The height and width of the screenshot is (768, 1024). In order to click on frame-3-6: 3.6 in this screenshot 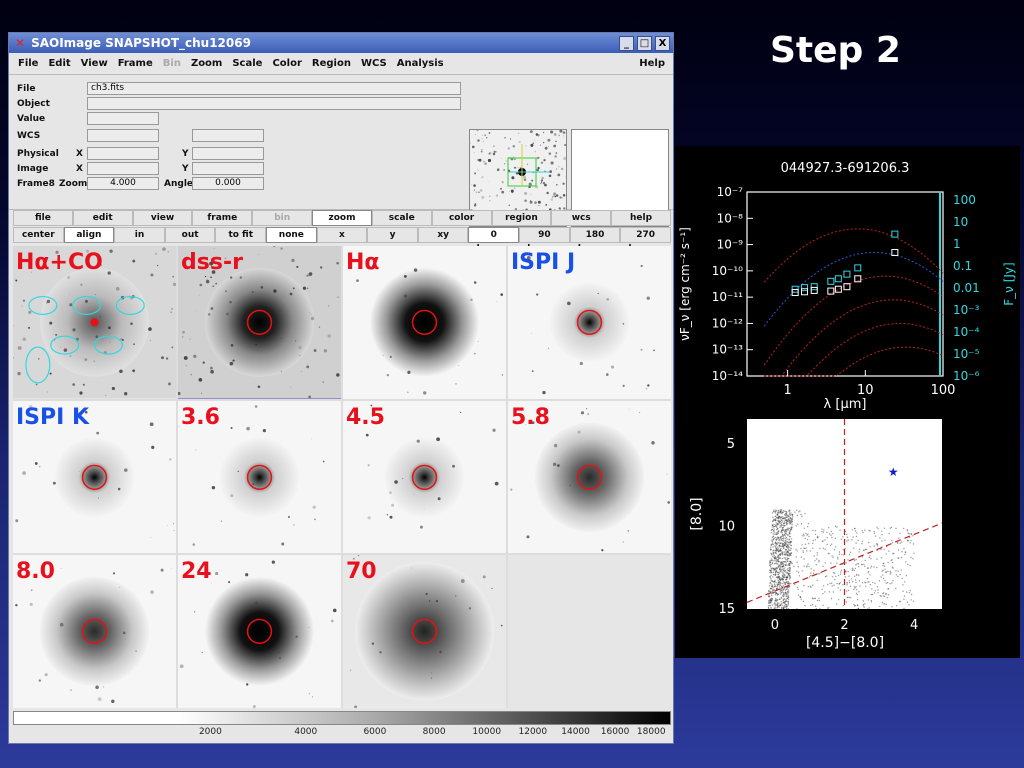, I will do `click(259, 477)`.